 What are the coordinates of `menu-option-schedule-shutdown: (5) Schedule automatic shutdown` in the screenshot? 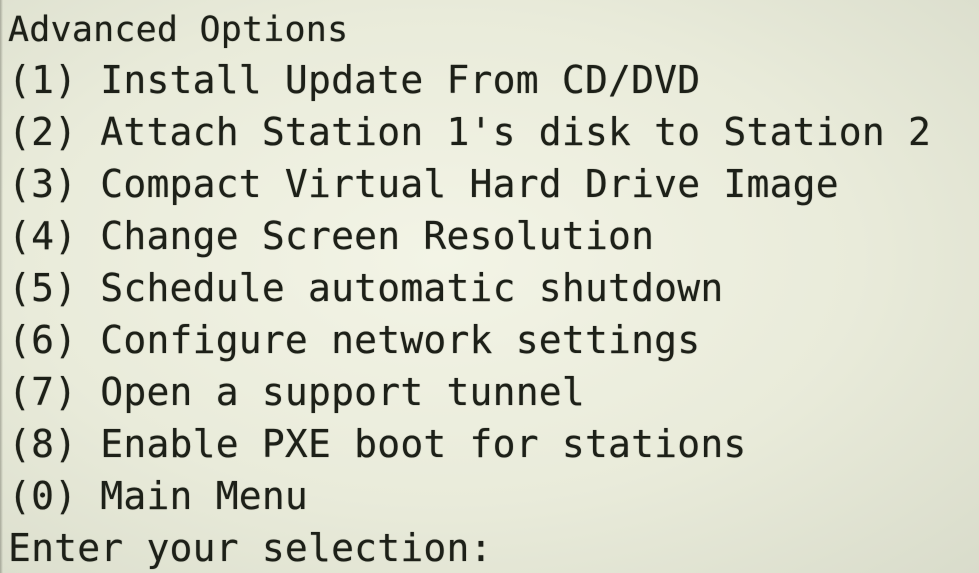 It's located at (493, 288).